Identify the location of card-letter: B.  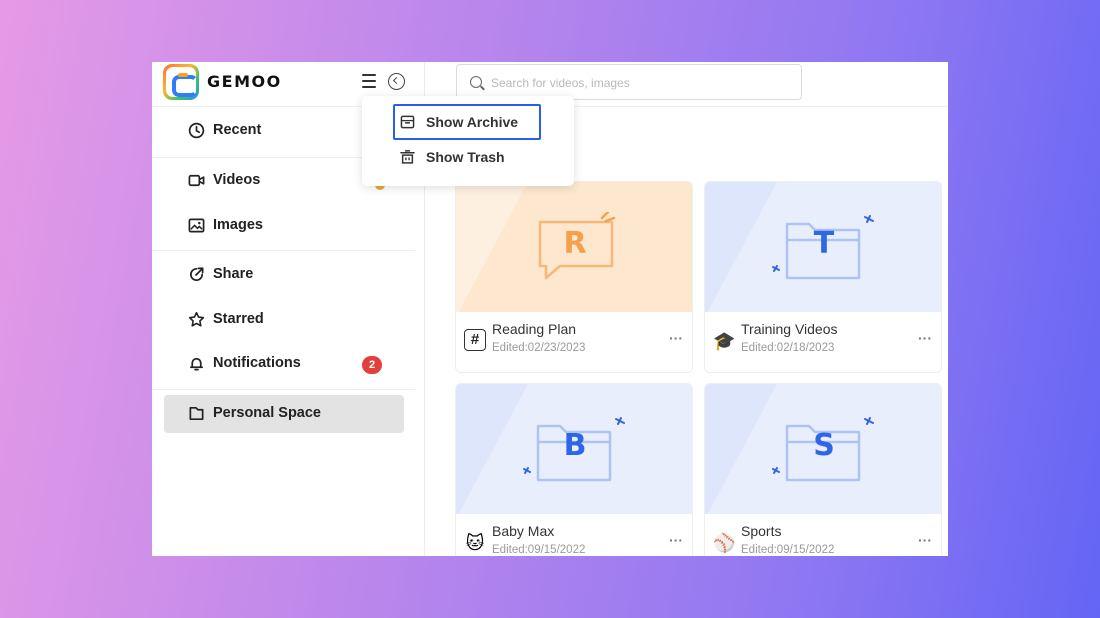
(575, 445).